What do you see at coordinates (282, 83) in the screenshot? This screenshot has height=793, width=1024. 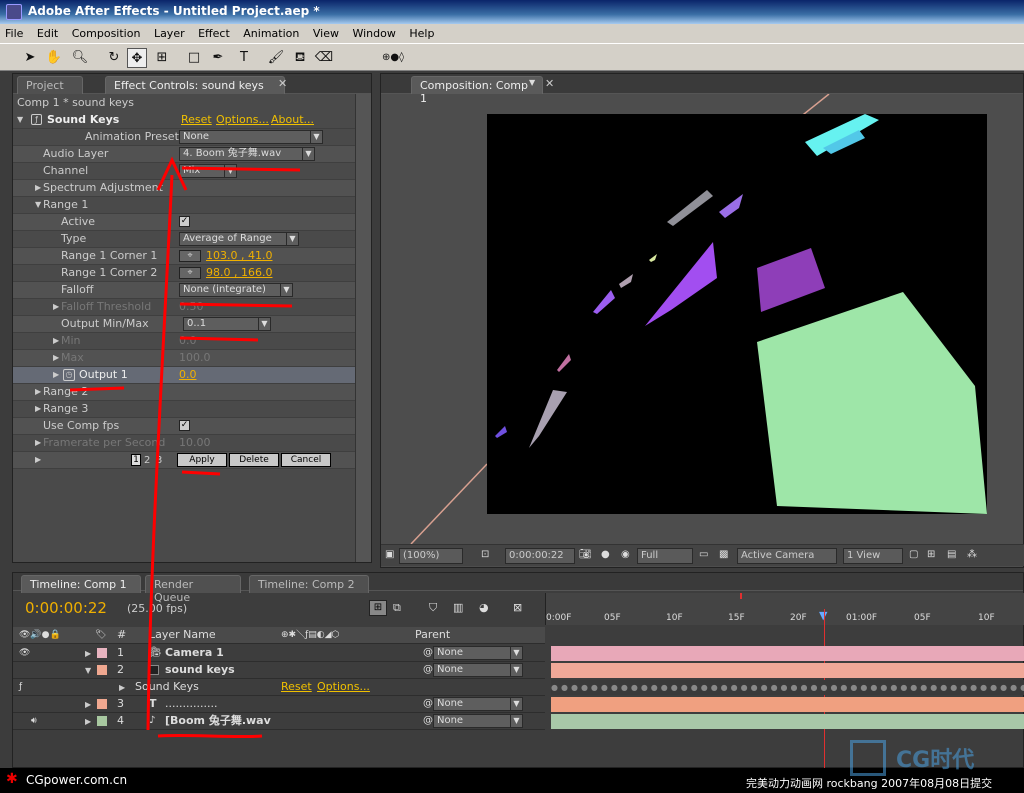 I see `close-tab-icon: ✕` at bounding box center [282, 83].